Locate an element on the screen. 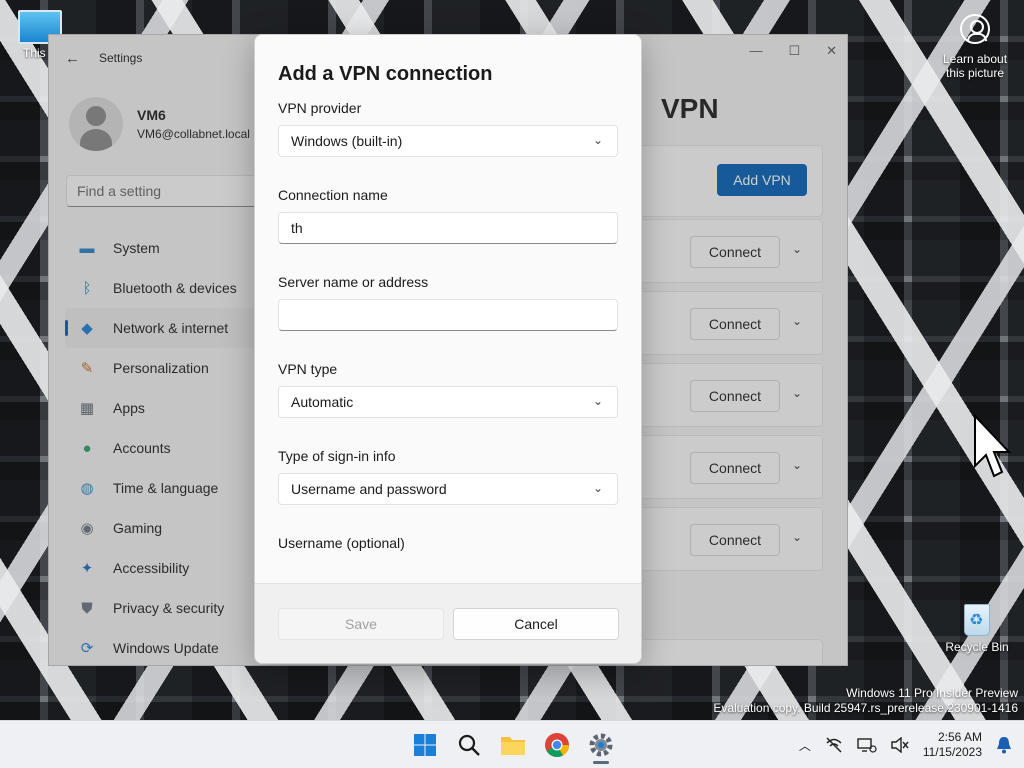 The height and width of the screenshot is (768, 1024). recycle-bin-icon is located at coordinates (977, 620).